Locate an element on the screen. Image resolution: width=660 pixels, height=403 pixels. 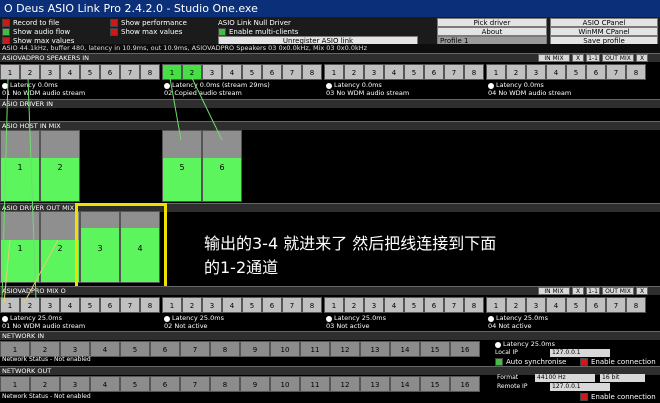
network-channel-button: 6 is located at coordinates (165, 384).